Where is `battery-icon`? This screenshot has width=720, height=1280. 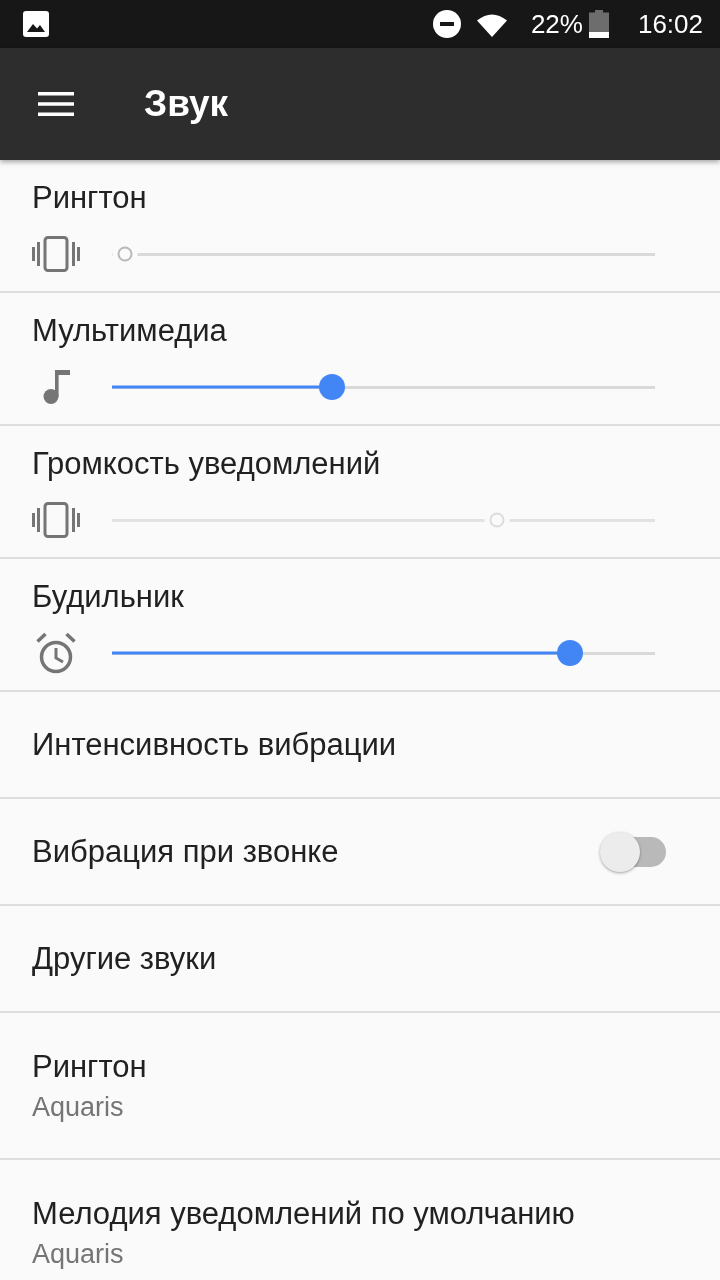
battery-icon is located at coordinates (598, 24).